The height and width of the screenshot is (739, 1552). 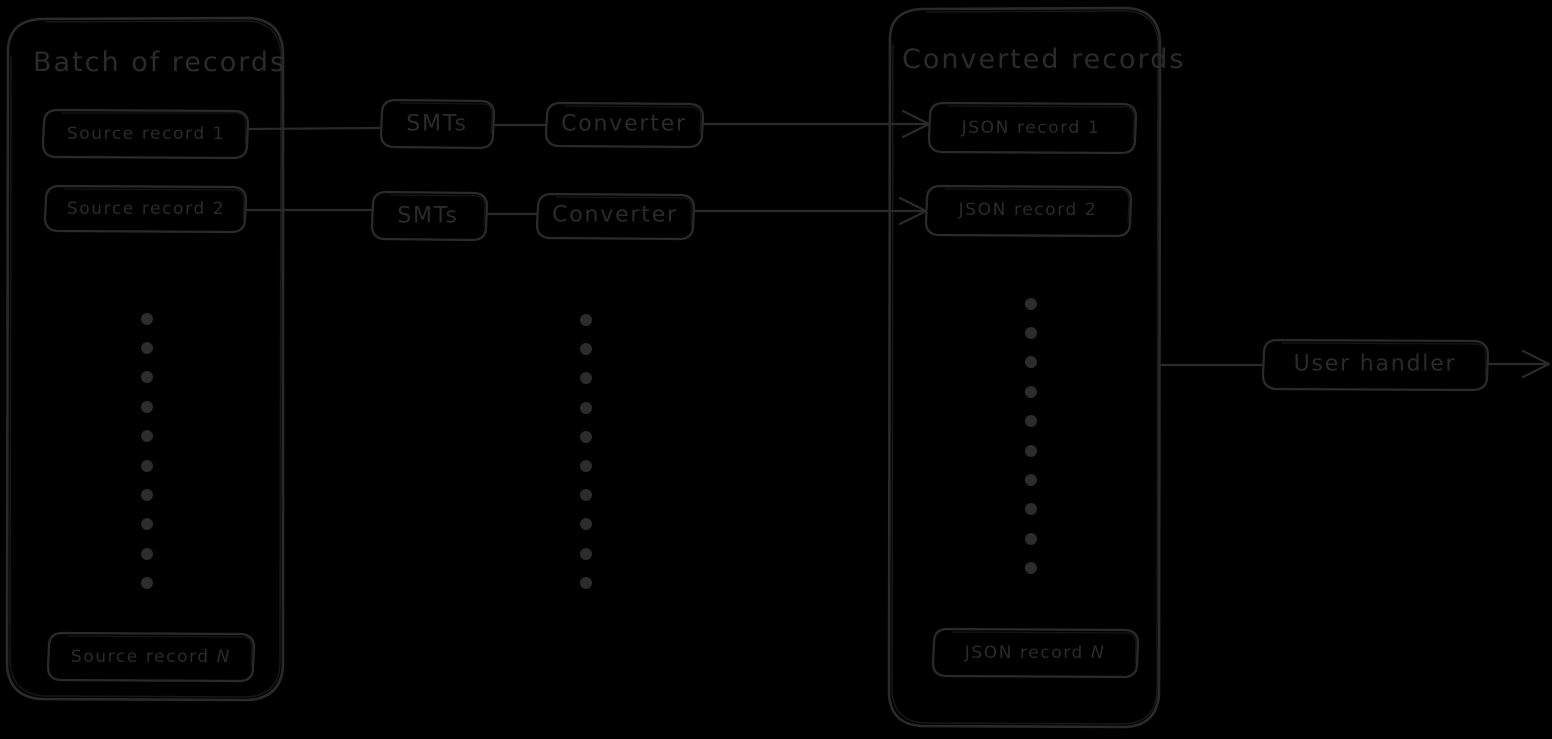 I want to click on connector-user-handler-output, so click(x=1518, y=364).